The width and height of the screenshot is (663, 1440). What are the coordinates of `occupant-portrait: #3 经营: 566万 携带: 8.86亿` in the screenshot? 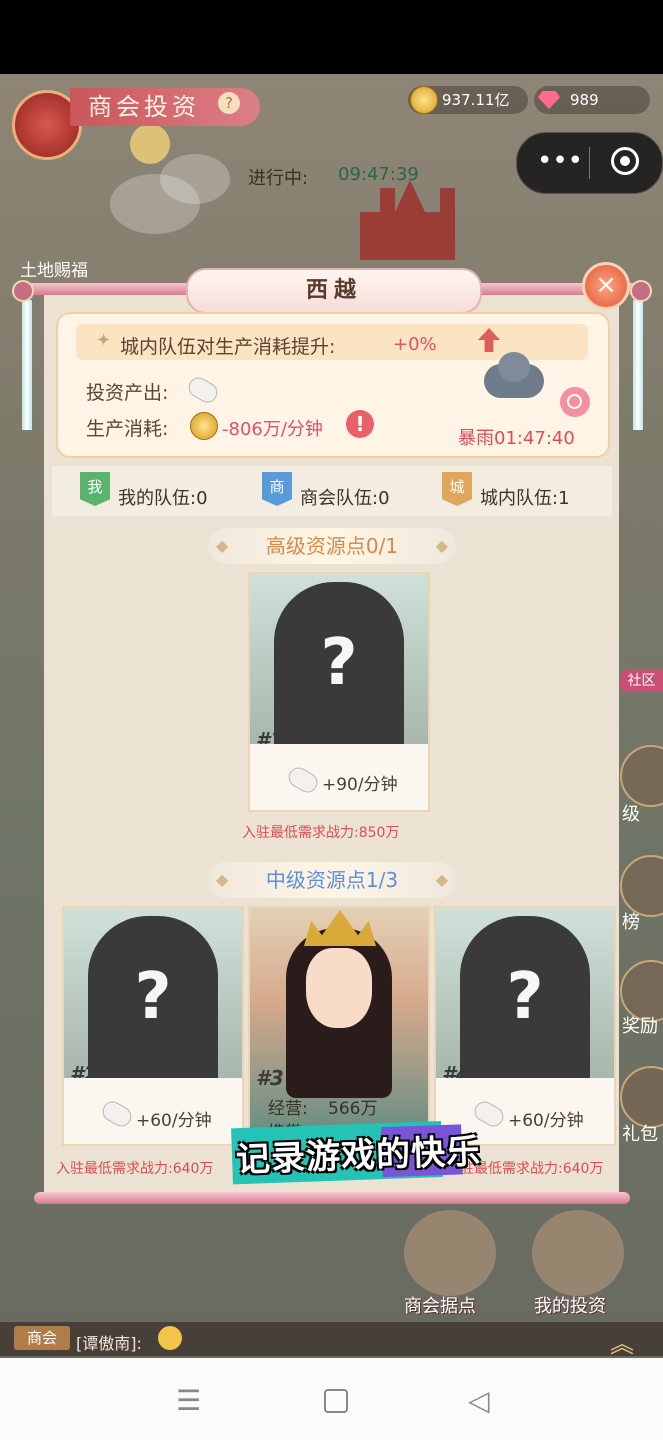 It's located at (339, 1026).